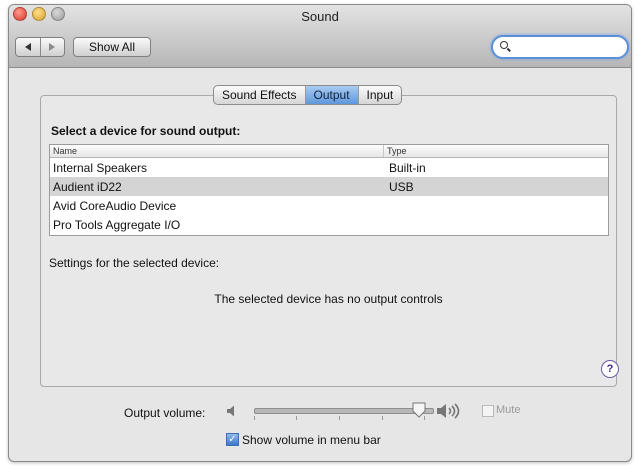  Describe the element at coordinates (329, 205) in the screenshot. I see `table-row: Avid CoreAudio Device` at that location.